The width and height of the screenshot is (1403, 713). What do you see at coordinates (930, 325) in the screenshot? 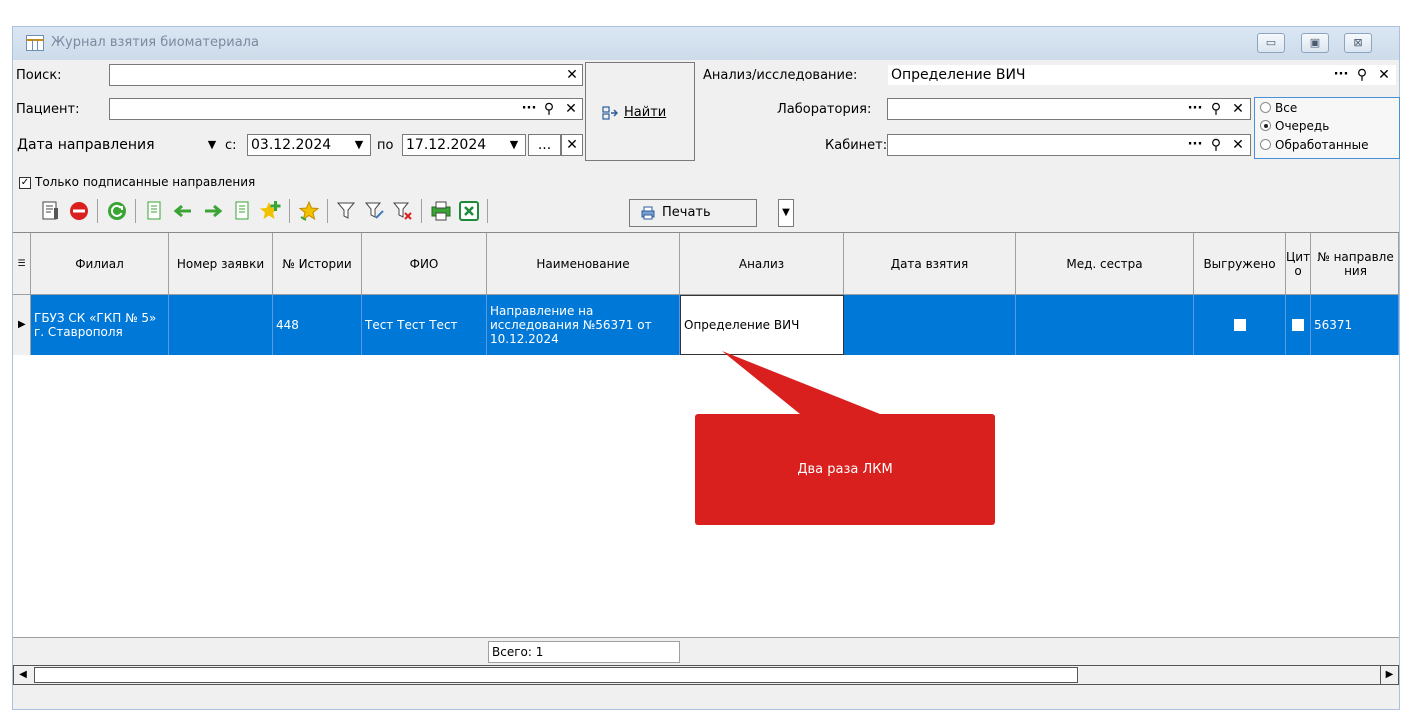
I see `cell-take-date` at bounding box center [930, 325].